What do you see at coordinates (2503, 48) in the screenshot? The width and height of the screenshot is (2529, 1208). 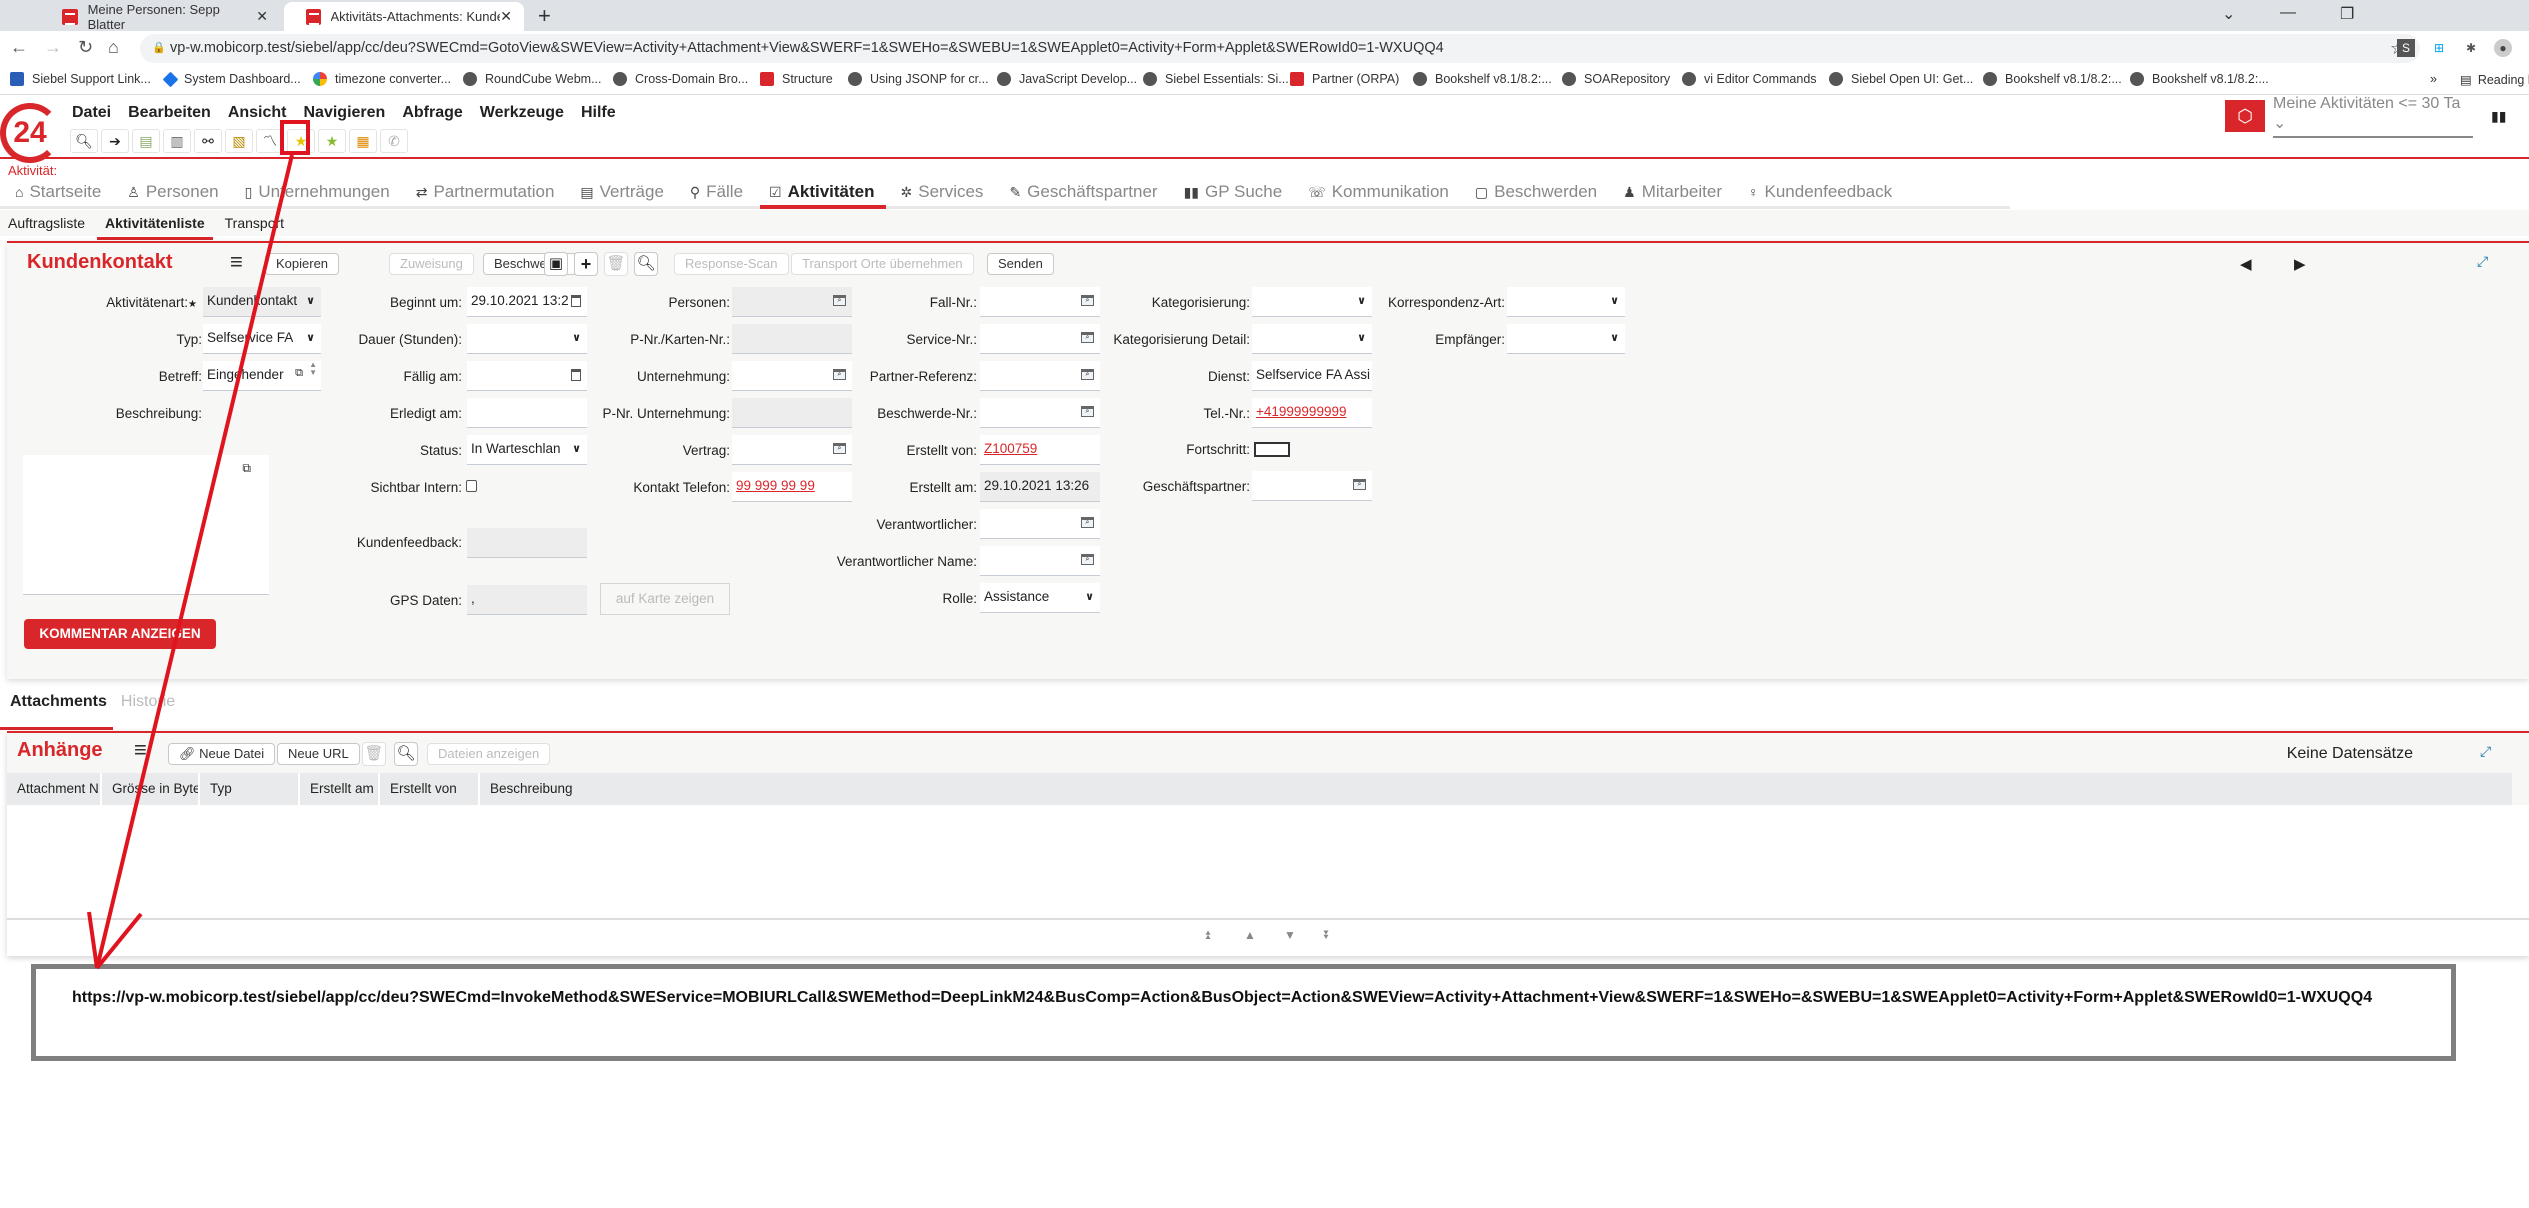 I see `profile-avatar-icon: ●` at bounding box center [2503, 48].